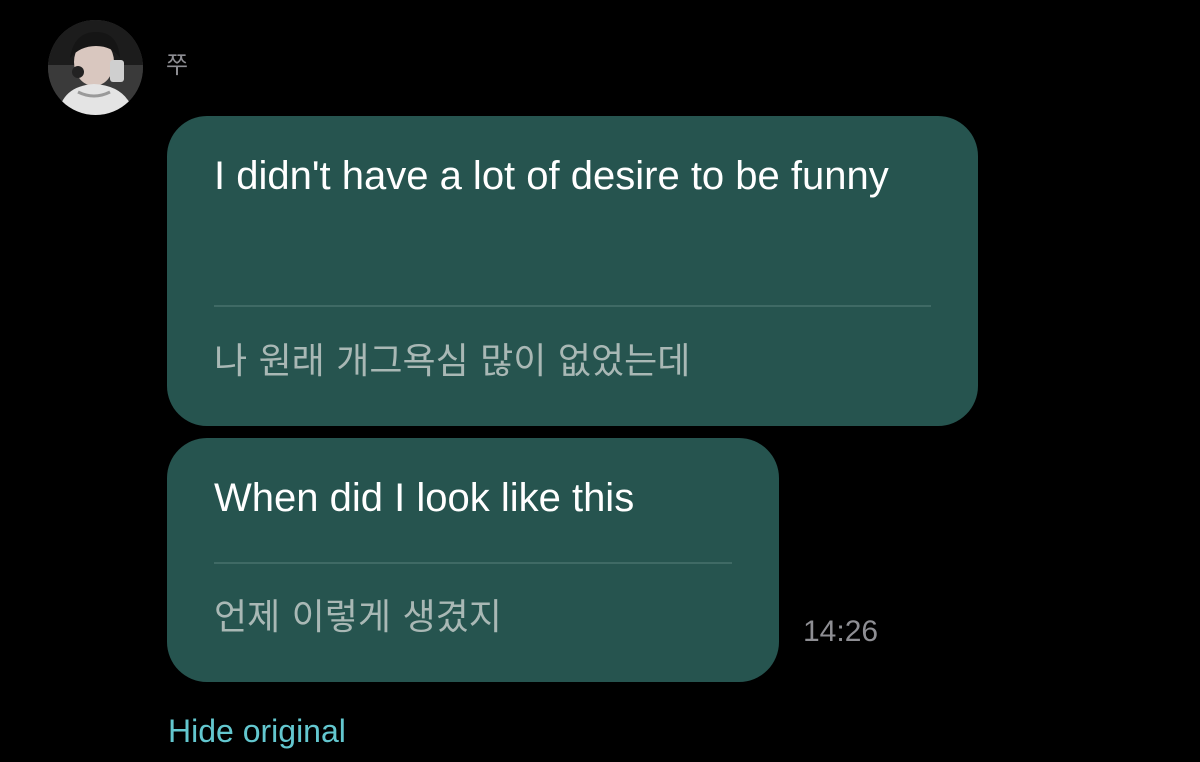 Image resolution: width=1200 pixels, height=762 pixels. I want to click on original-text: 나 원래 개그욕심 많이 없었는데, so click(452, 361).